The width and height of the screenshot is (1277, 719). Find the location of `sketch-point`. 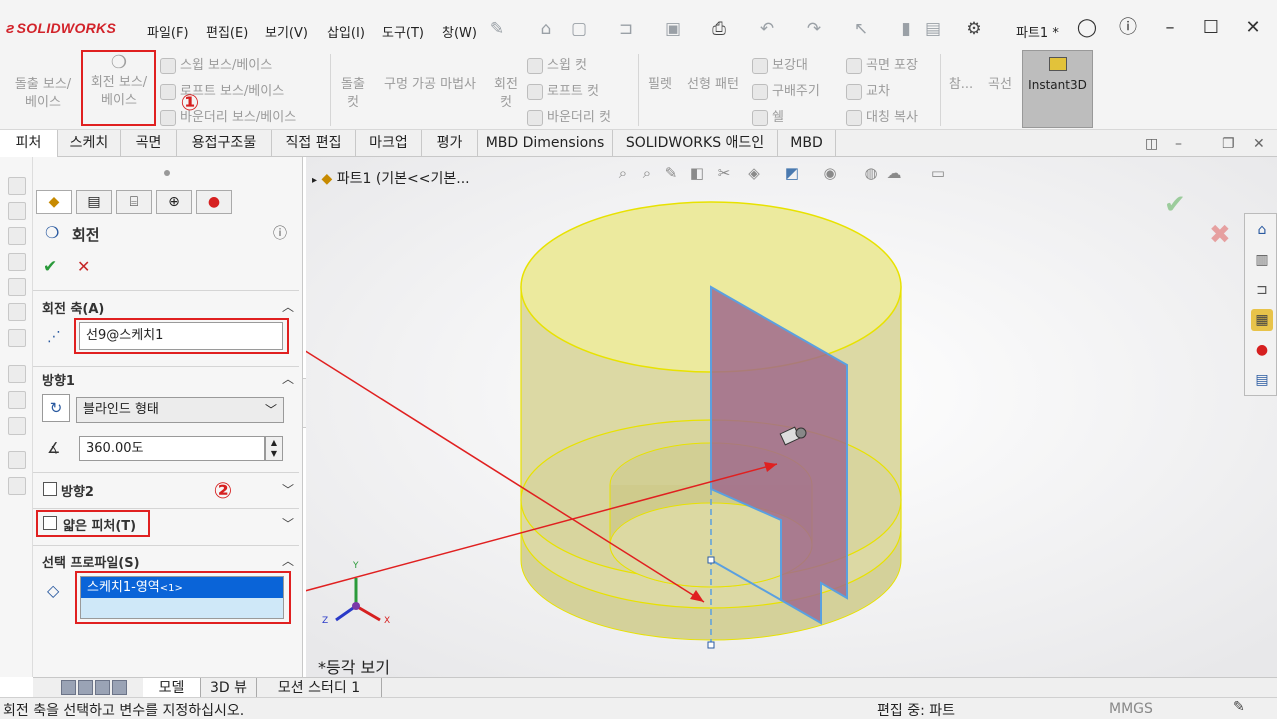

sketch-point is located at coordinates (711, 645).